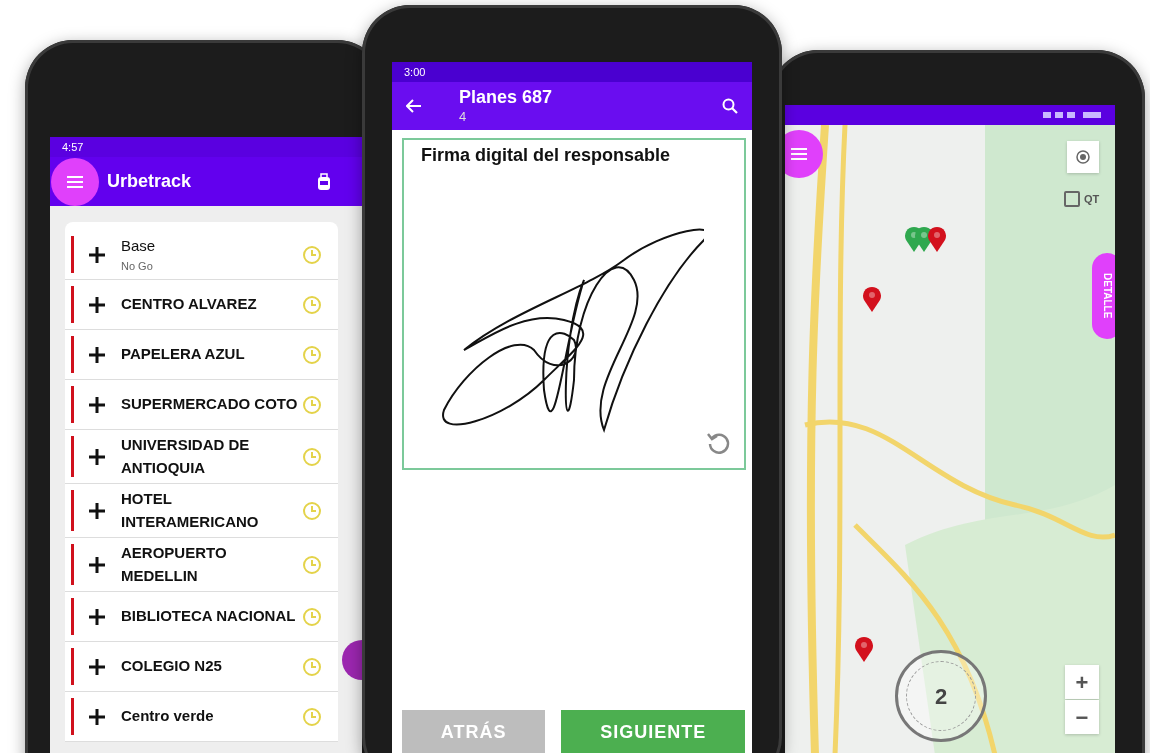 The image size is (1150, 753). Describe the element at coordinates (414, 106) in the screenshot. I see `back-arrow-icon` at that location.